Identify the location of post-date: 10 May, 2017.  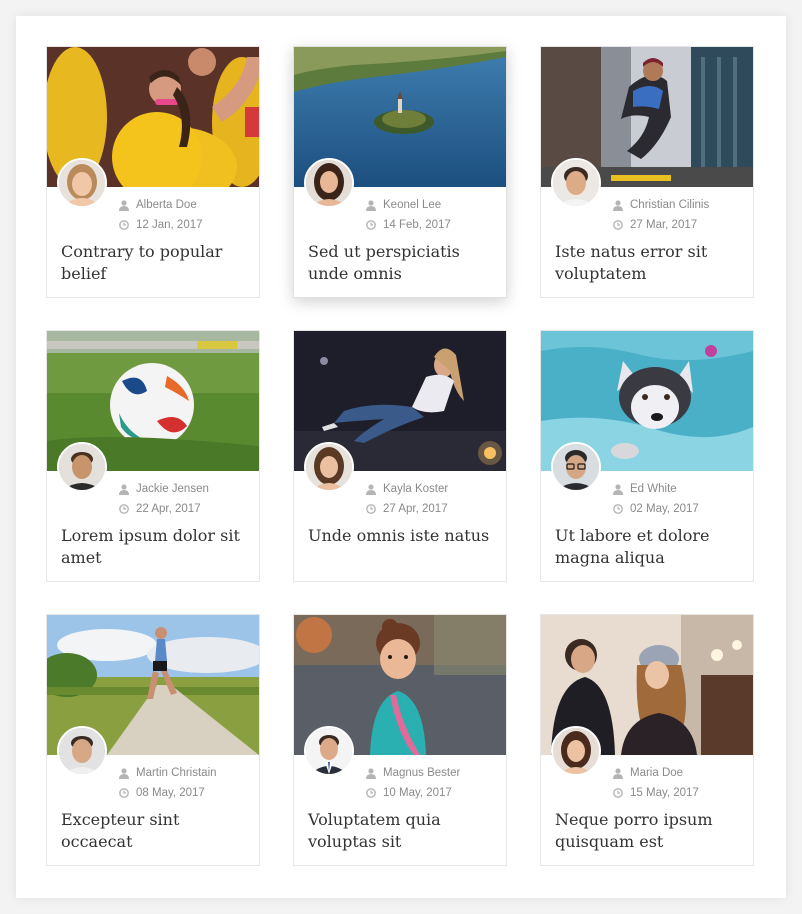
(417, 793).